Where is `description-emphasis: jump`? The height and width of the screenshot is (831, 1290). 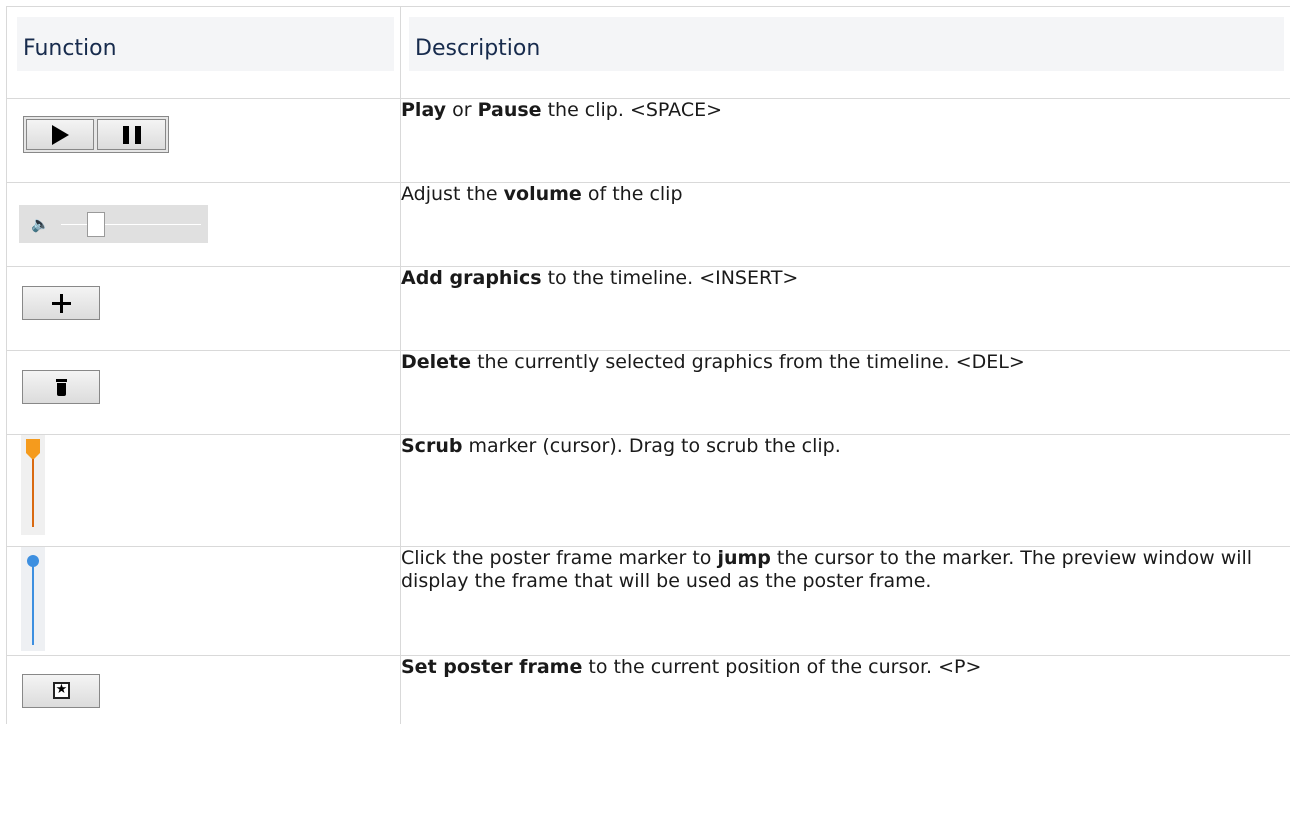
description-emphasis: jump is located at coordinates (744, 558).